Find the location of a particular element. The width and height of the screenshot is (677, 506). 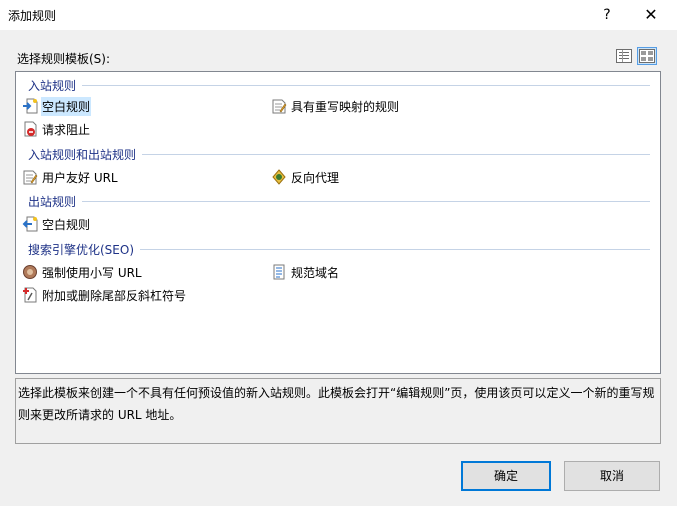

group-header-inbound: 入站规则 is located at coordinates (339, 85).